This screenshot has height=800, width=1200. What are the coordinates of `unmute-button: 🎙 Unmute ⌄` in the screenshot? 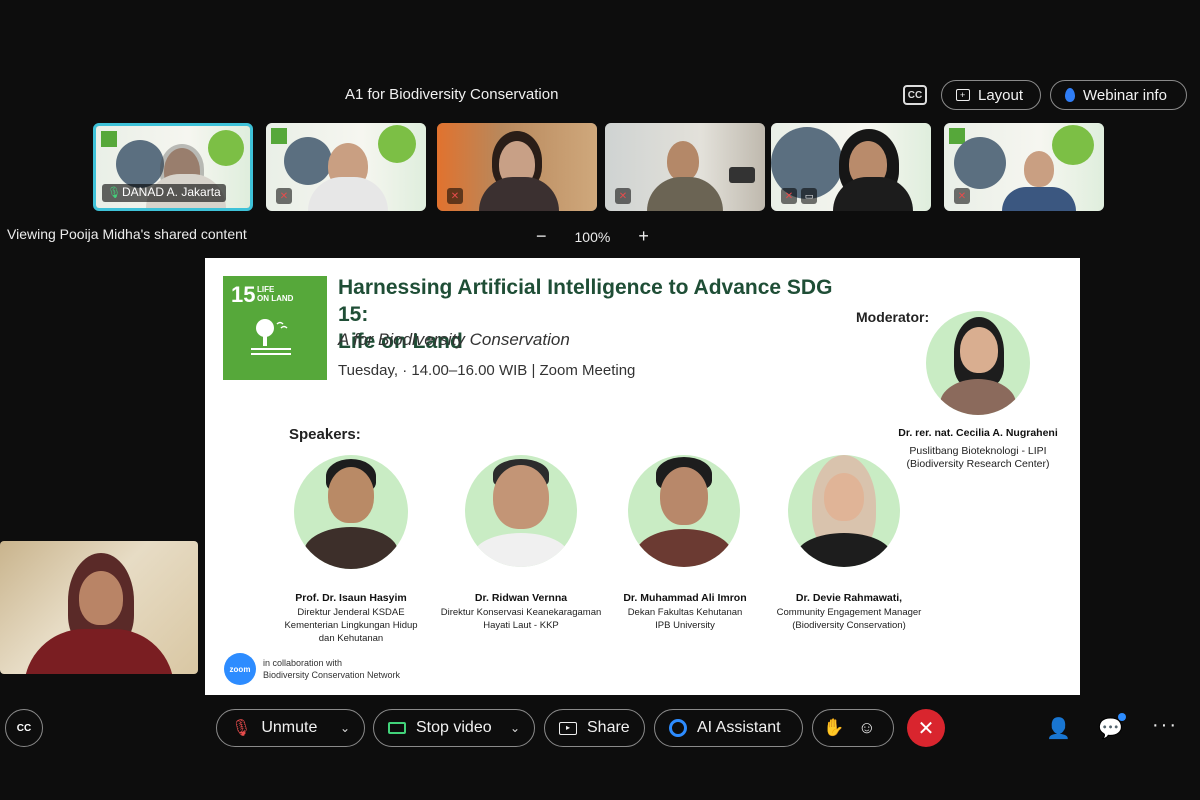 It's located at (290, 728).